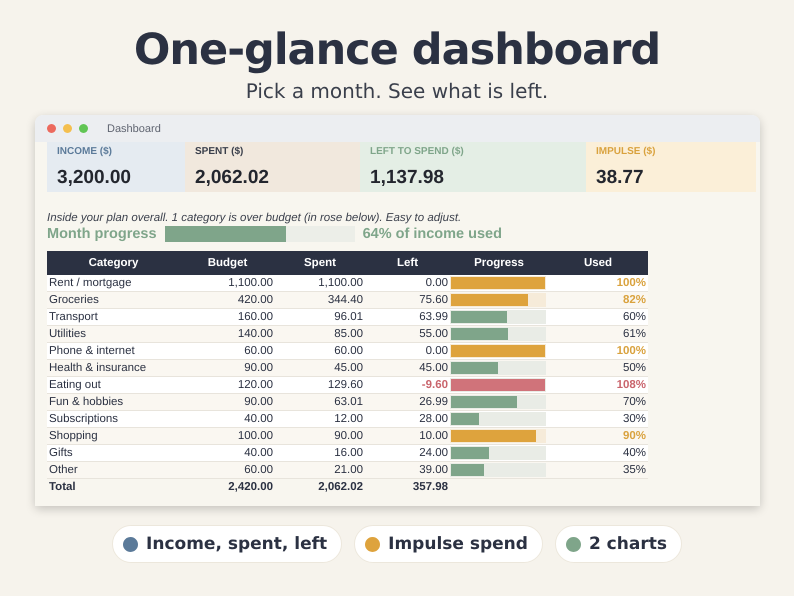 This screenshot has height=596, width=794. What do you see at coordinates (113, 453) in the screenshot?
I see `table-cell: Gifts` at bounding box center [113, 453].